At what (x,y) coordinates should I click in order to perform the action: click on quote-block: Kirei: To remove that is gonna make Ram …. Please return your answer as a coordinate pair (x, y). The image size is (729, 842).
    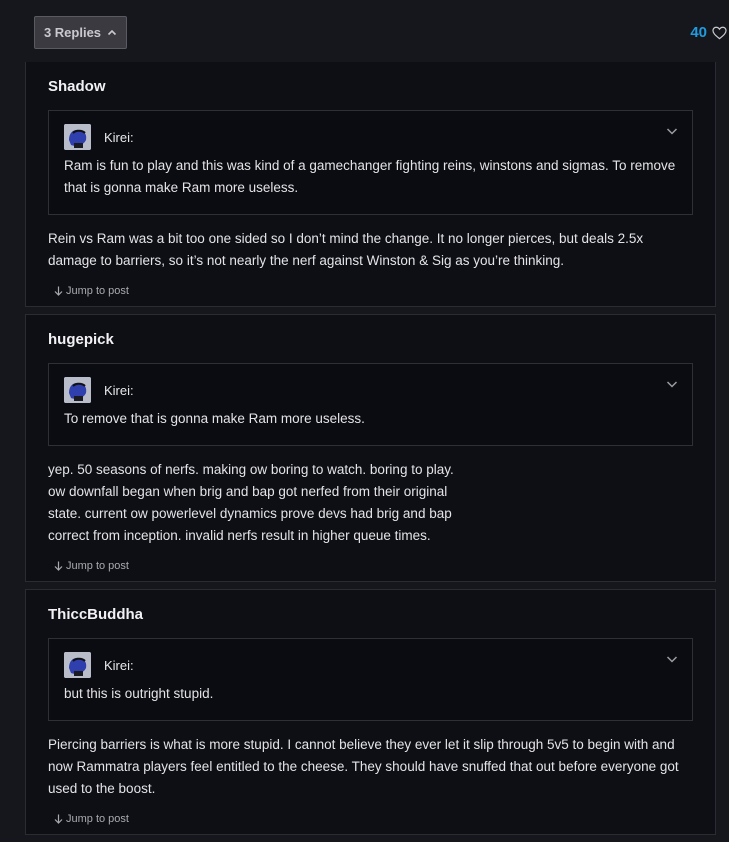
    Looking at the image, I should click on (370, 404).